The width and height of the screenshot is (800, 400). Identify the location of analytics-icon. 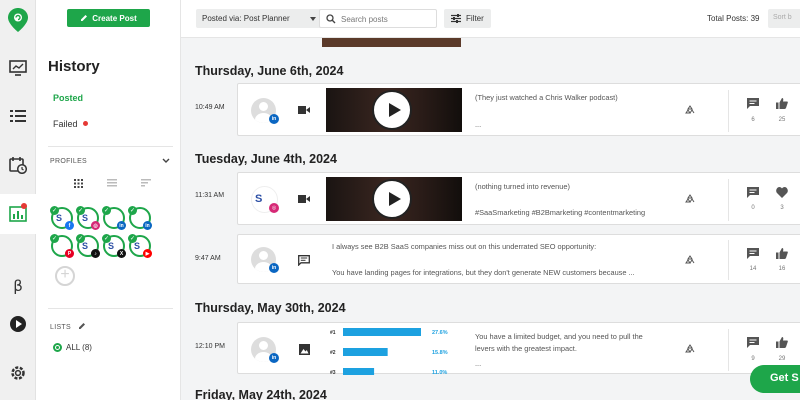
(18, 68).